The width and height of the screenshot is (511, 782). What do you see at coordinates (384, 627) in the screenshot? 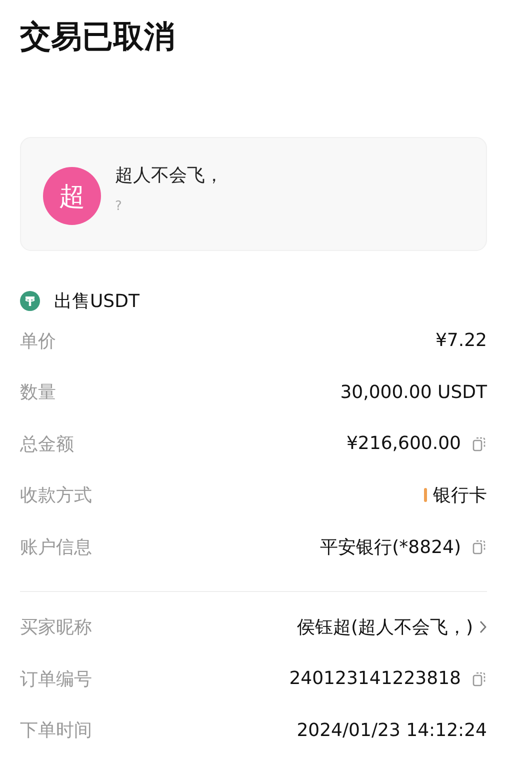
I see `field-value: 侯钰超(超人不会飞，)` at bounding box center [384, 627].